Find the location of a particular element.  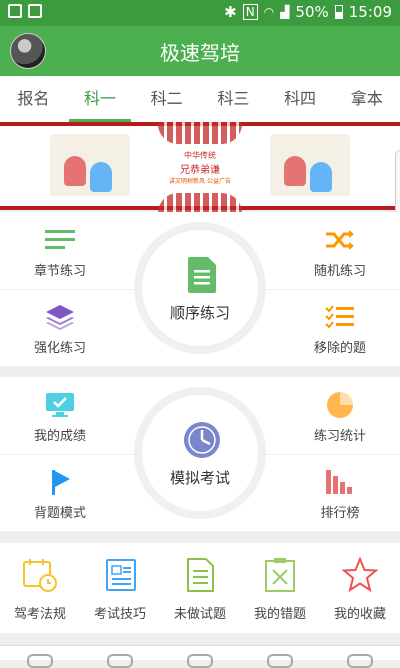

app-title: 极速驾培 is located at coordinates (200, 53).